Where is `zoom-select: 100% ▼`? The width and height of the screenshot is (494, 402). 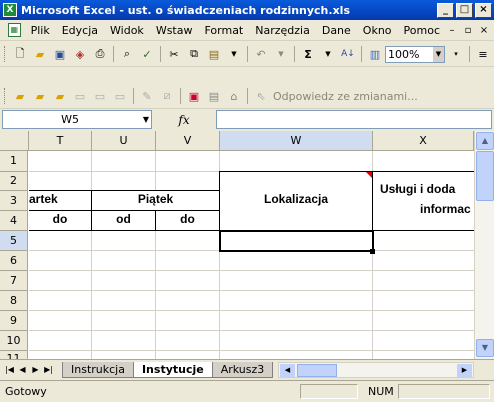 zoom-select: 100% ▼ is located at coordinates (415, 54).